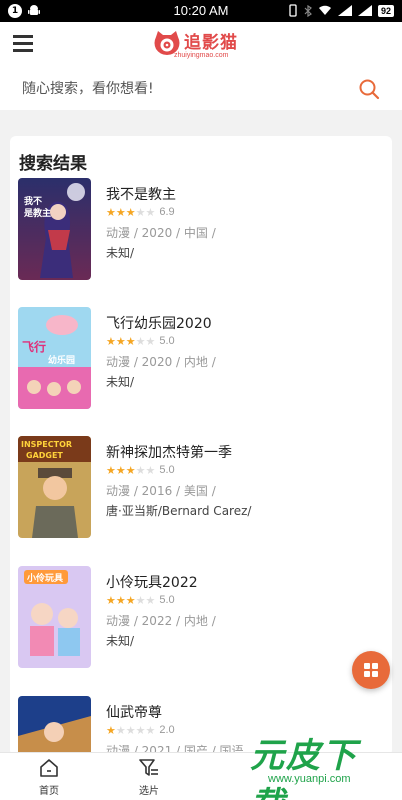 This screenshot has width=402, height=800. I want to click on menu-button, so click(23, 43).